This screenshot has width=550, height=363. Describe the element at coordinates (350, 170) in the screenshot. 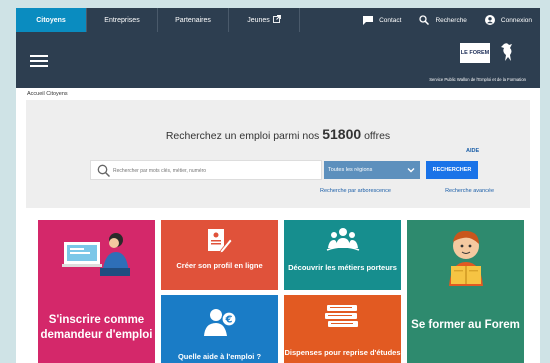

I see `region-value: Toutes les régions` at that location.